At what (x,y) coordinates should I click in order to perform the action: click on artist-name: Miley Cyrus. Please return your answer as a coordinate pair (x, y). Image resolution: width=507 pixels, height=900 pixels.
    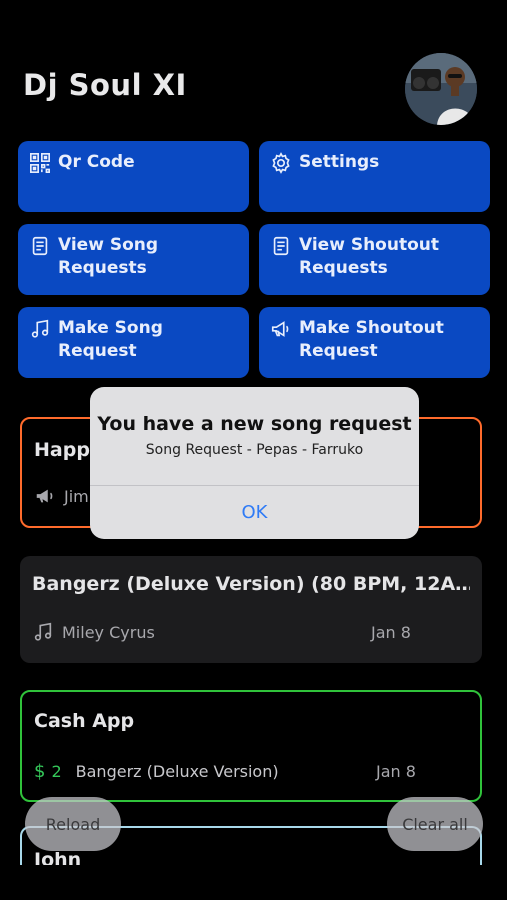
    Looking at the image, I should click on (108, 632).